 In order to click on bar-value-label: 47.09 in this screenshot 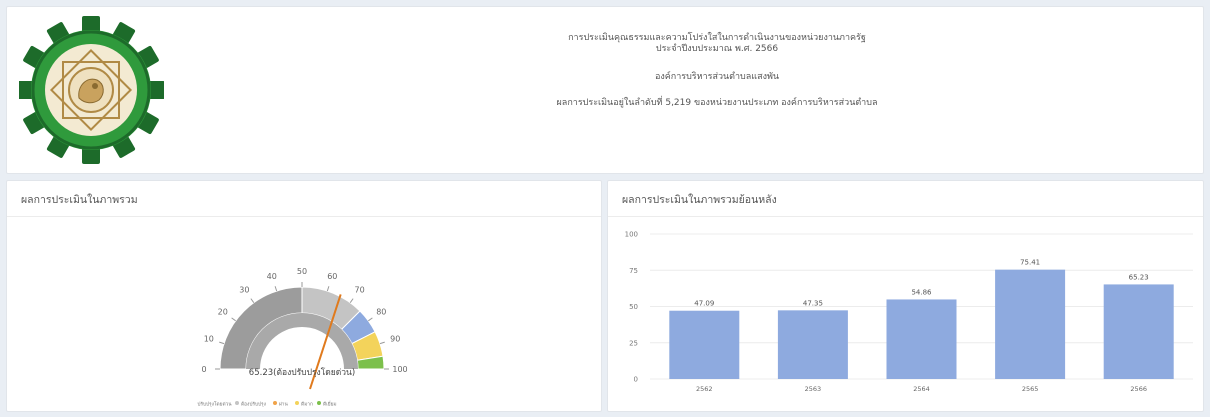, I will do `click(704, 304)`.